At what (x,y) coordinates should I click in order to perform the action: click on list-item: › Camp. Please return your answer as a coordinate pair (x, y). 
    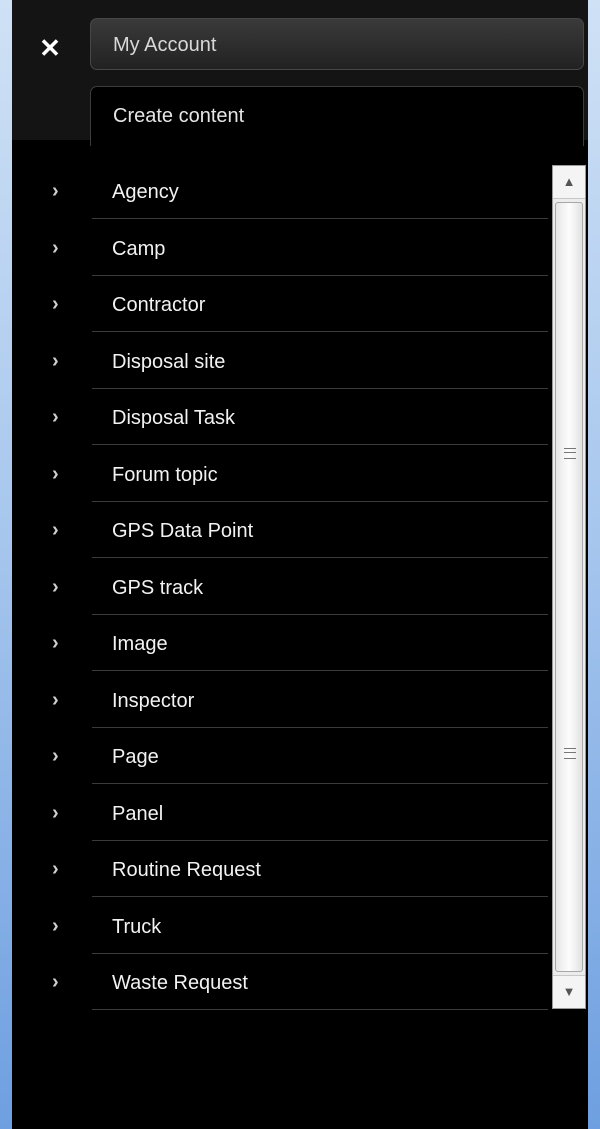
    Looking at the image, I should click on (282, 250).